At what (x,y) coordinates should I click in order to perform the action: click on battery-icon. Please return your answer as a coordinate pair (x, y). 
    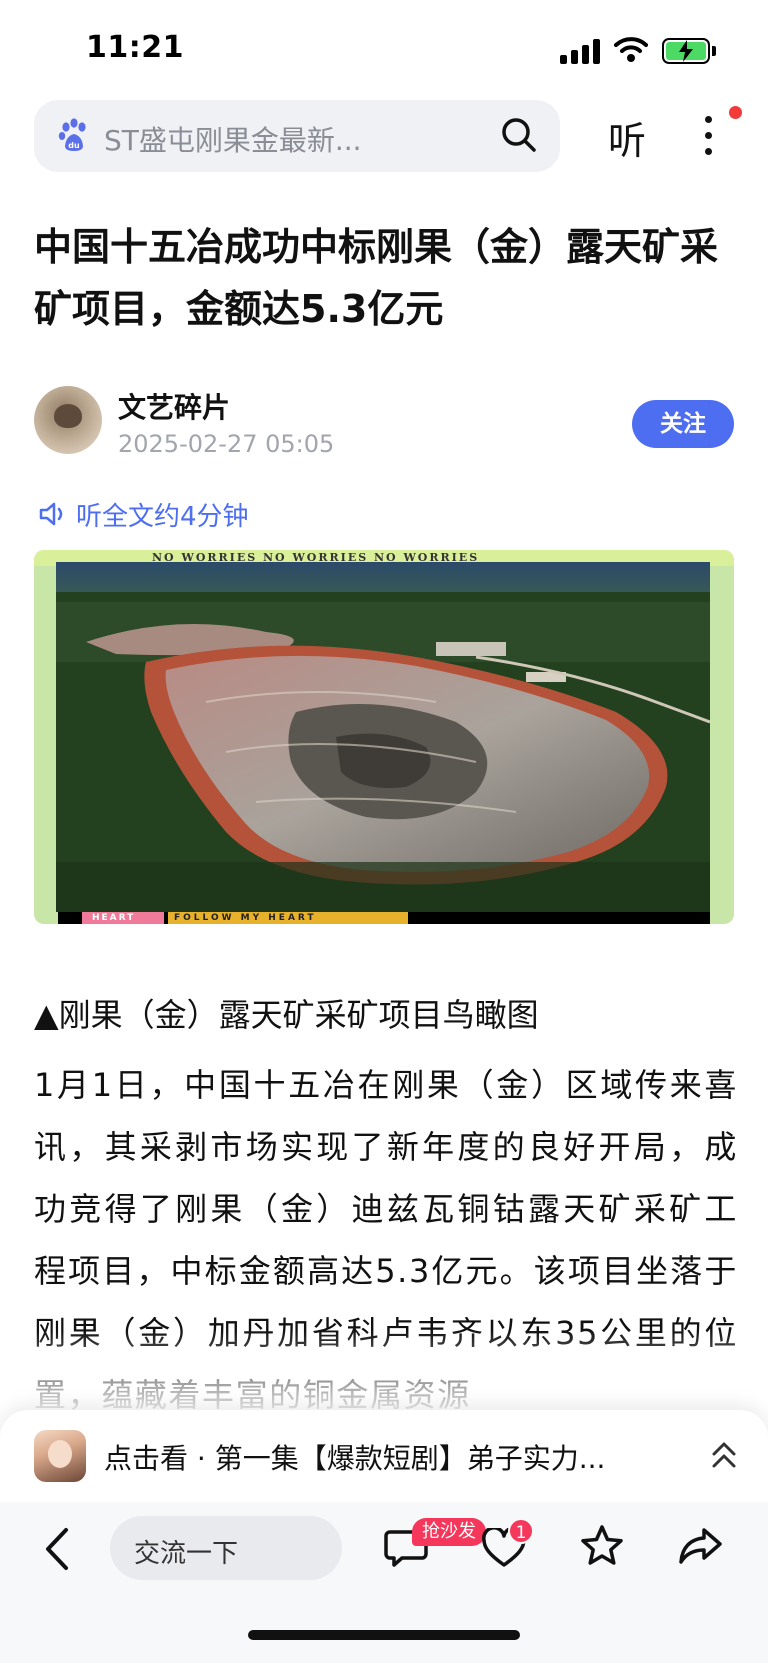
    Looking at the image, I should click on (689, 51).